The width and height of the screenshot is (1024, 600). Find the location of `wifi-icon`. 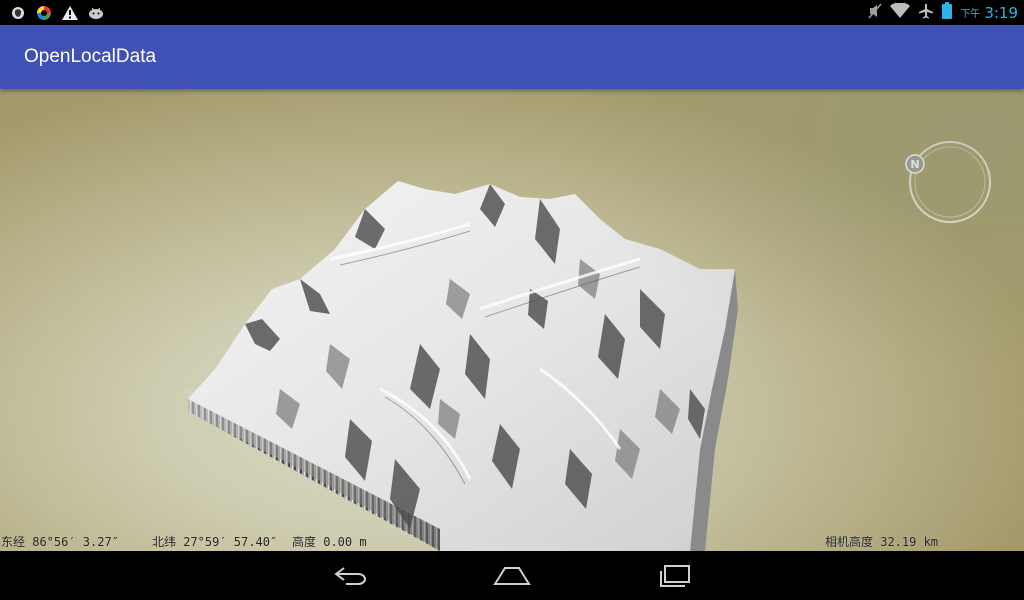

wifi-icon is located at coordinates (900, 12).